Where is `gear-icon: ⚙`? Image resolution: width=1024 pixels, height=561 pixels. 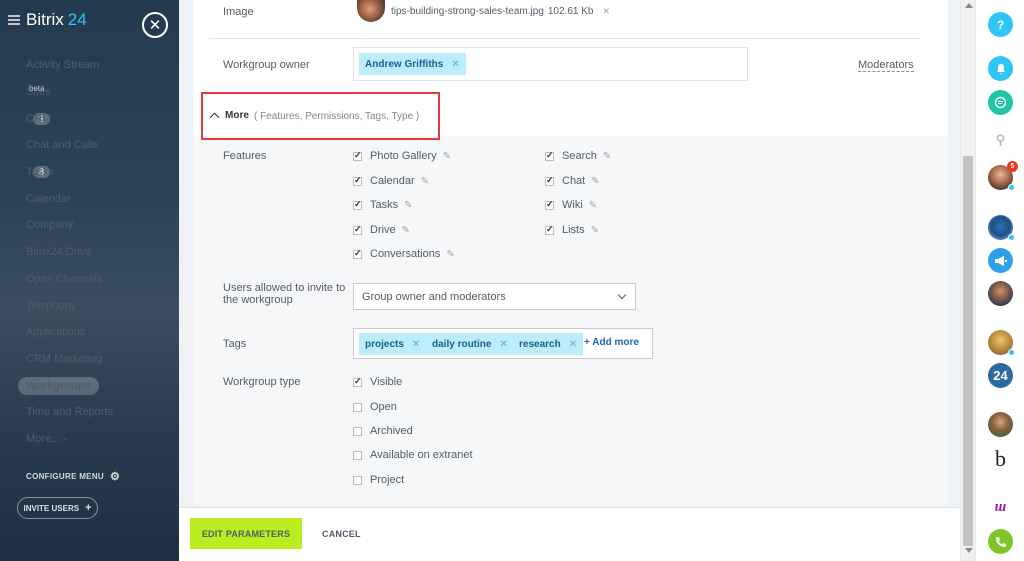
gear-icon: ⚙ is located at coordinates (115, 477).